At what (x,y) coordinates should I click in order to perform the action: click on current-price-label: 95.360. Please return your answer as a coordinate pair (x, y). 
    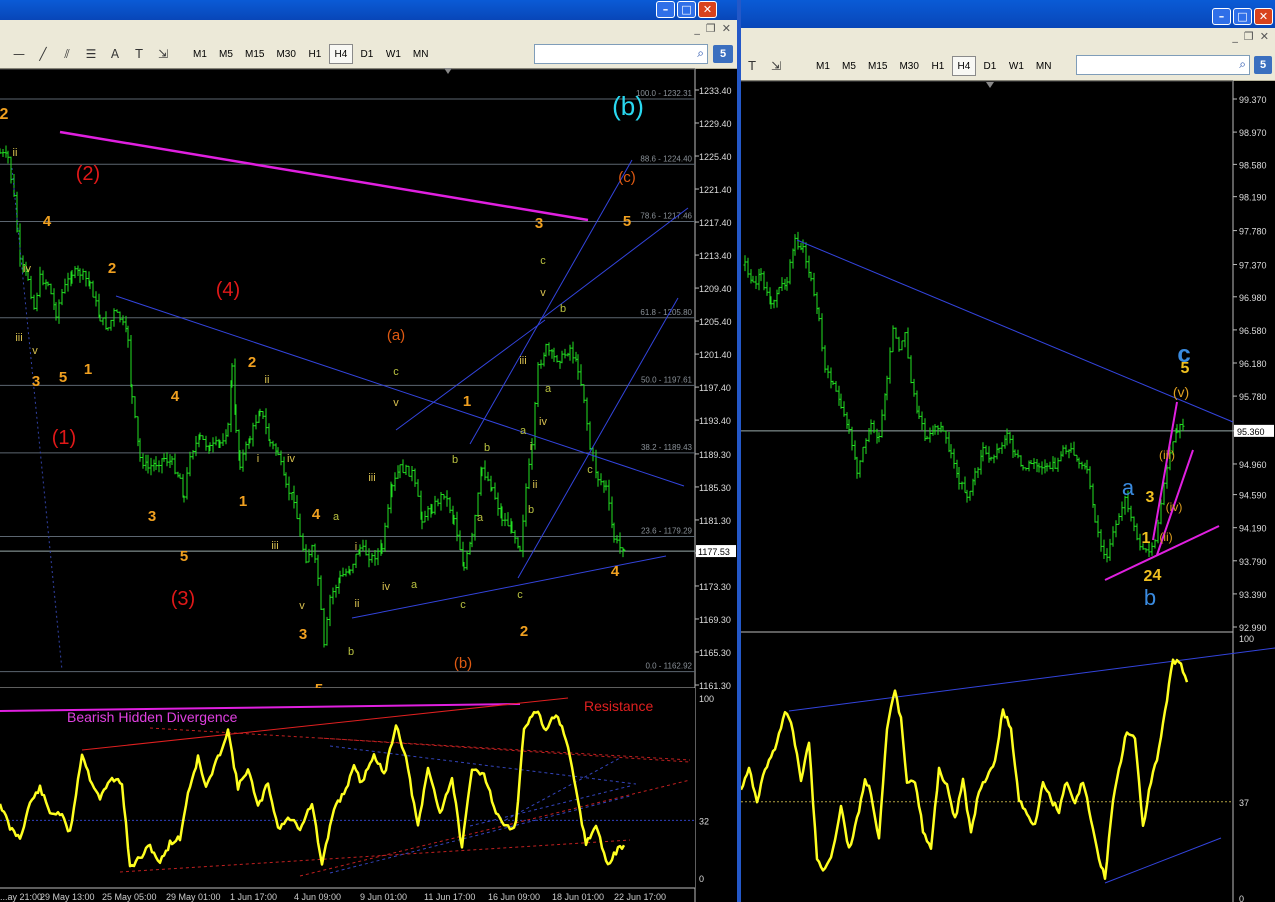
    Looking at the image, I should click on (1251, 432).